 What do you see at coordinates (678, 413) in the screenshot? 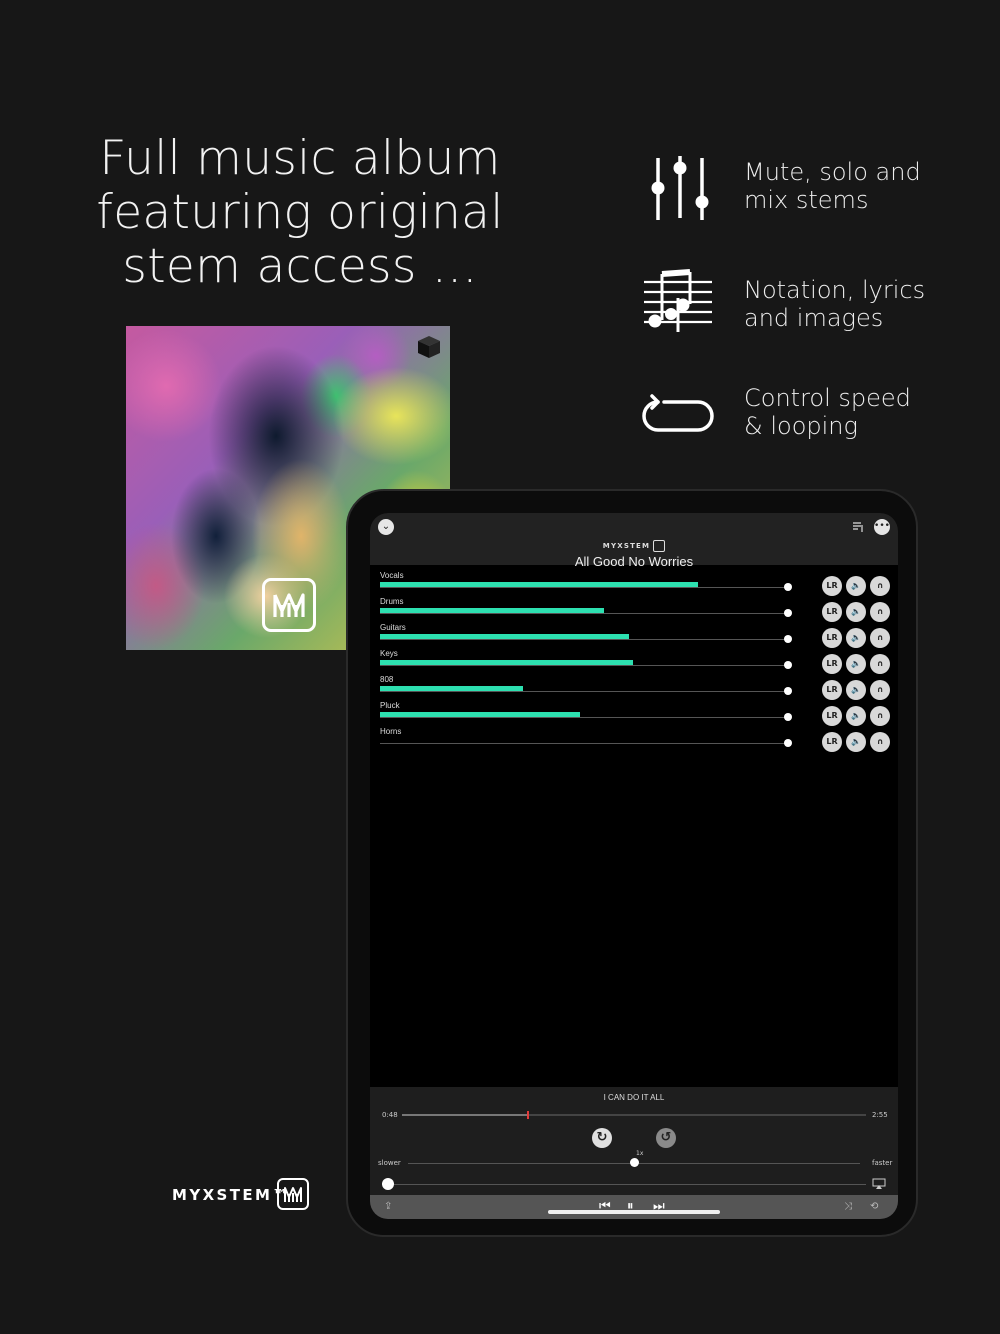
I see `loop-icon` at bounding box center [678, 413].